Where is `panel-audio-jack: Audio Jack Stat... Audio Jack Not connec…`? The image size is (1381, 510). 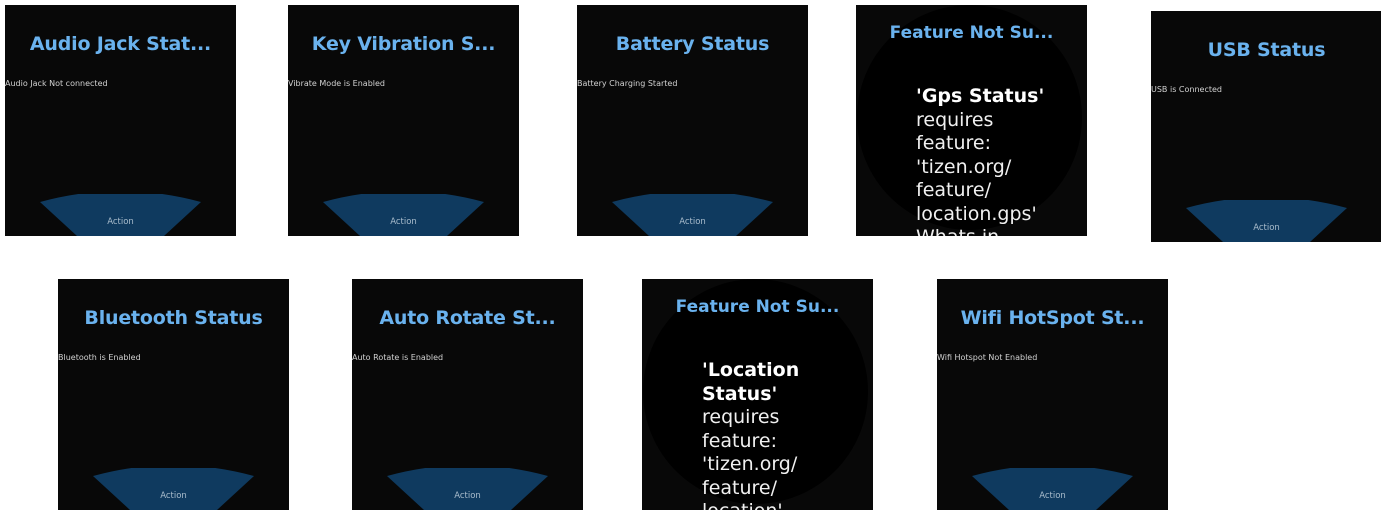
panel-audio-jack: Audio Jack Stat... Audio Jack Not connec… is located at coordinates (120, 120).